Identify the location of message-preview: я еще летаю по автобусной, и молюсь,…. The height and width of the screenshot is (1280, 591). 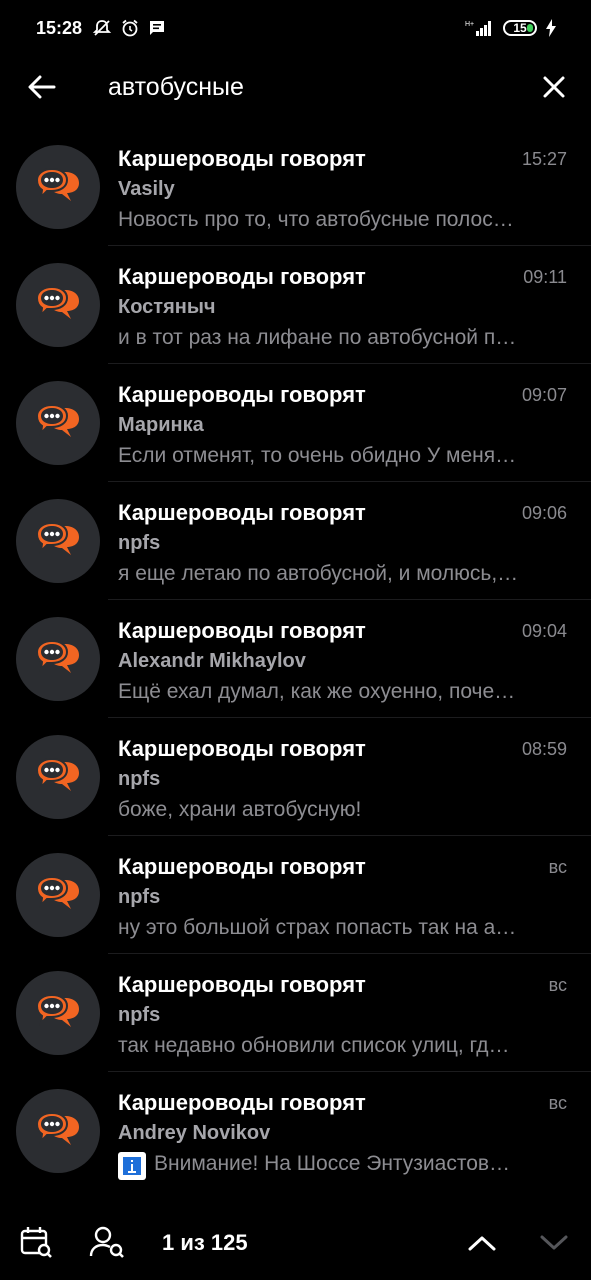
(318, 573).